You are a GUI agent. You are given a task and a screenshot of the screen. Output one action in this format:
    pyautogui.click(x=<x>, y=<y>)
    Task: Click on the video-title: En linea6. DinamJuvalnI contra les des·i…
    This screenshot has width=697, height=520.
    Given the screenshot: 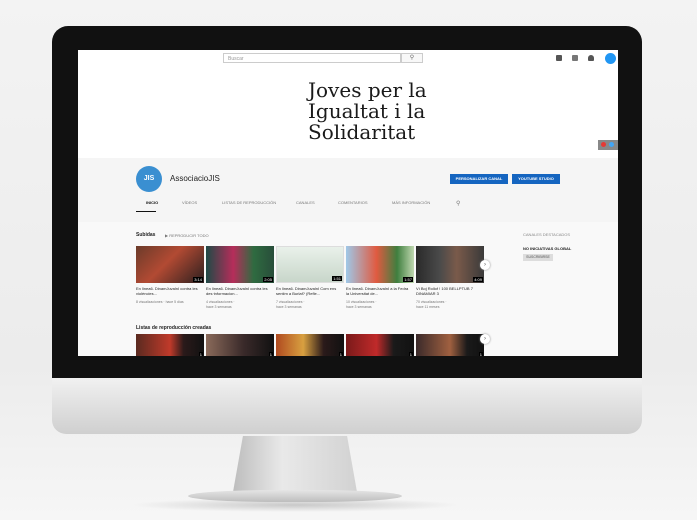 What is the action you would take?
    pyautogui.click(x=239, y=291)
    